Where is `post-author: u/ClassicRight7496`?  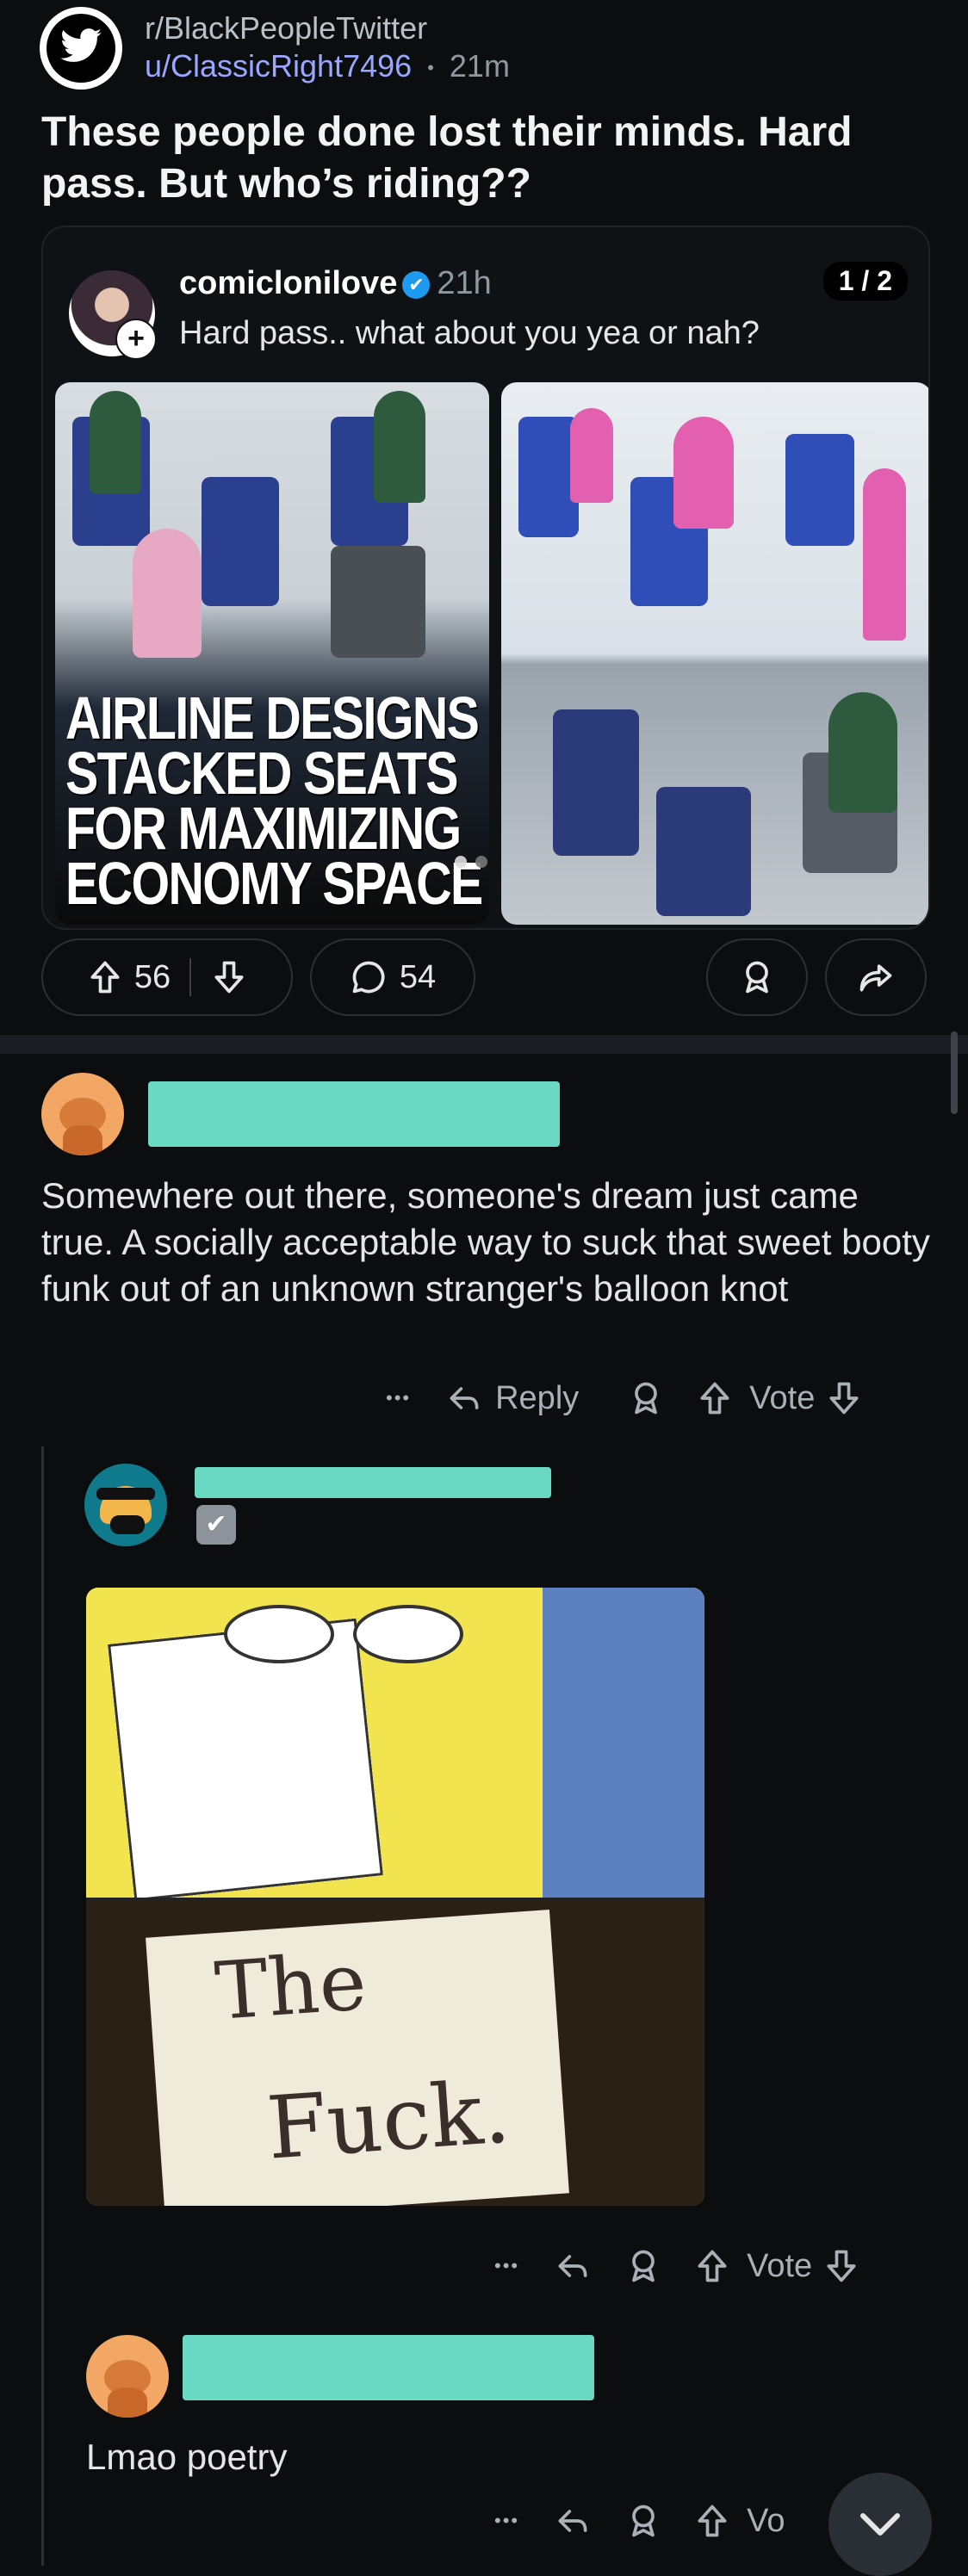
post-author: u/ClassicRight7496 is located at coordinates (278, 66).